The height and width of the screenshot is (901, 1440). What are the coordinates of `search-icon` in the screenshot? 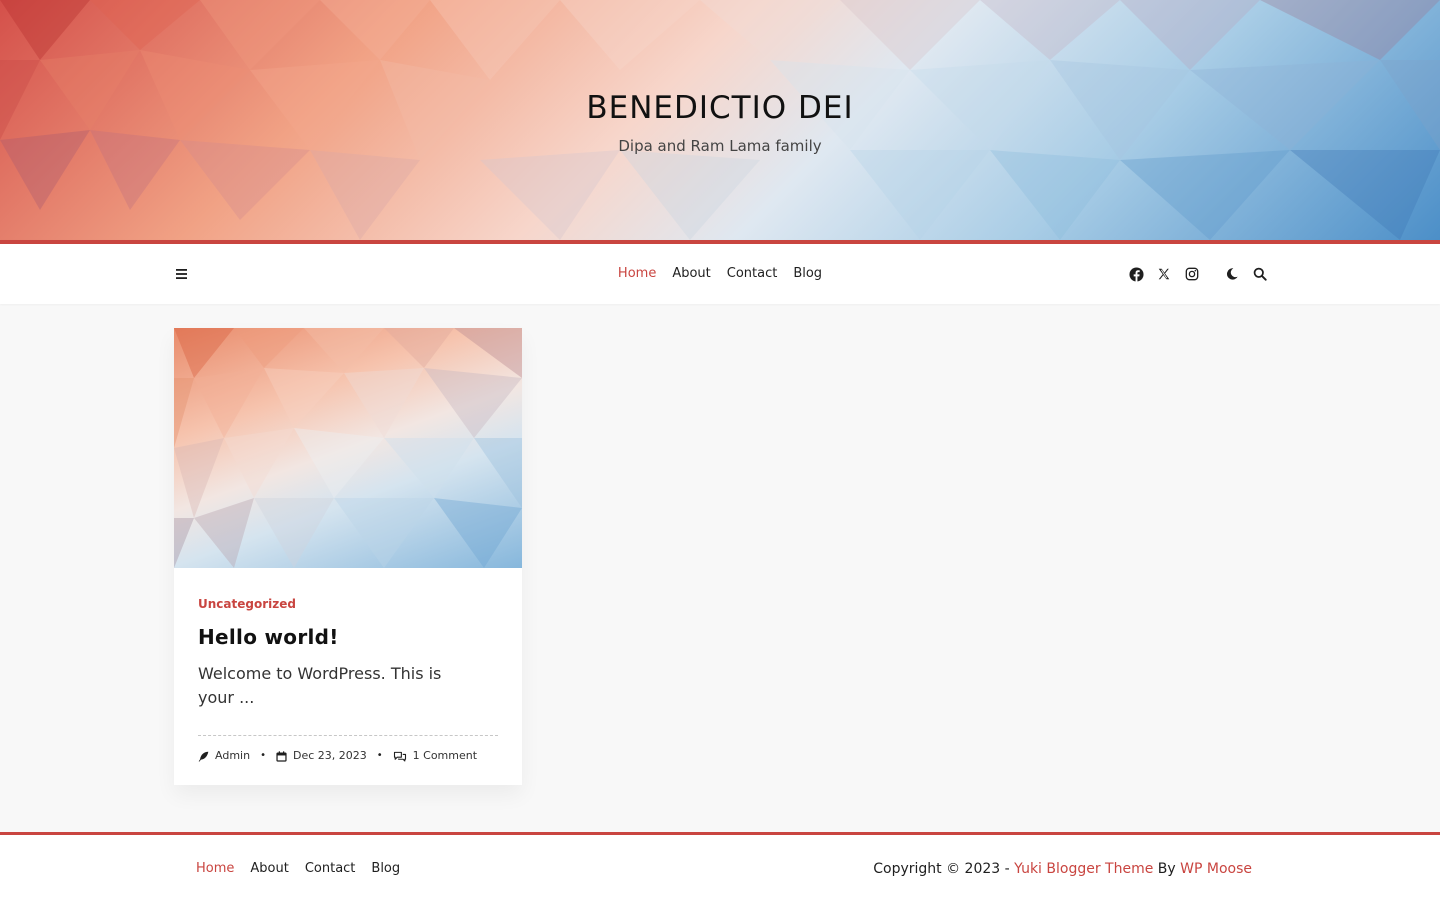 It's located at (1260, 274).